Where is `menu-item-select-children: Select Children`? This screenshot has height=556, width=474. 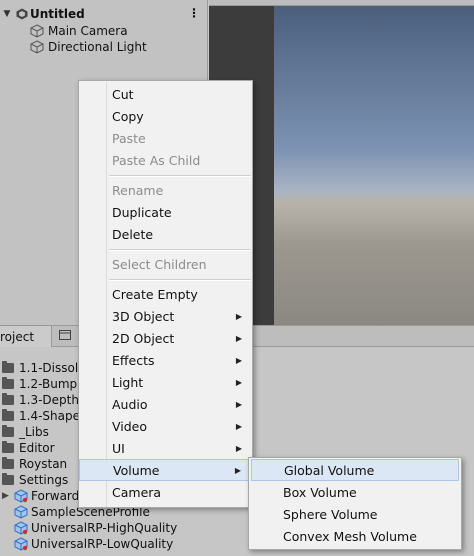 menu-item-select-children: Select Children is located at coordinates (165, 264).